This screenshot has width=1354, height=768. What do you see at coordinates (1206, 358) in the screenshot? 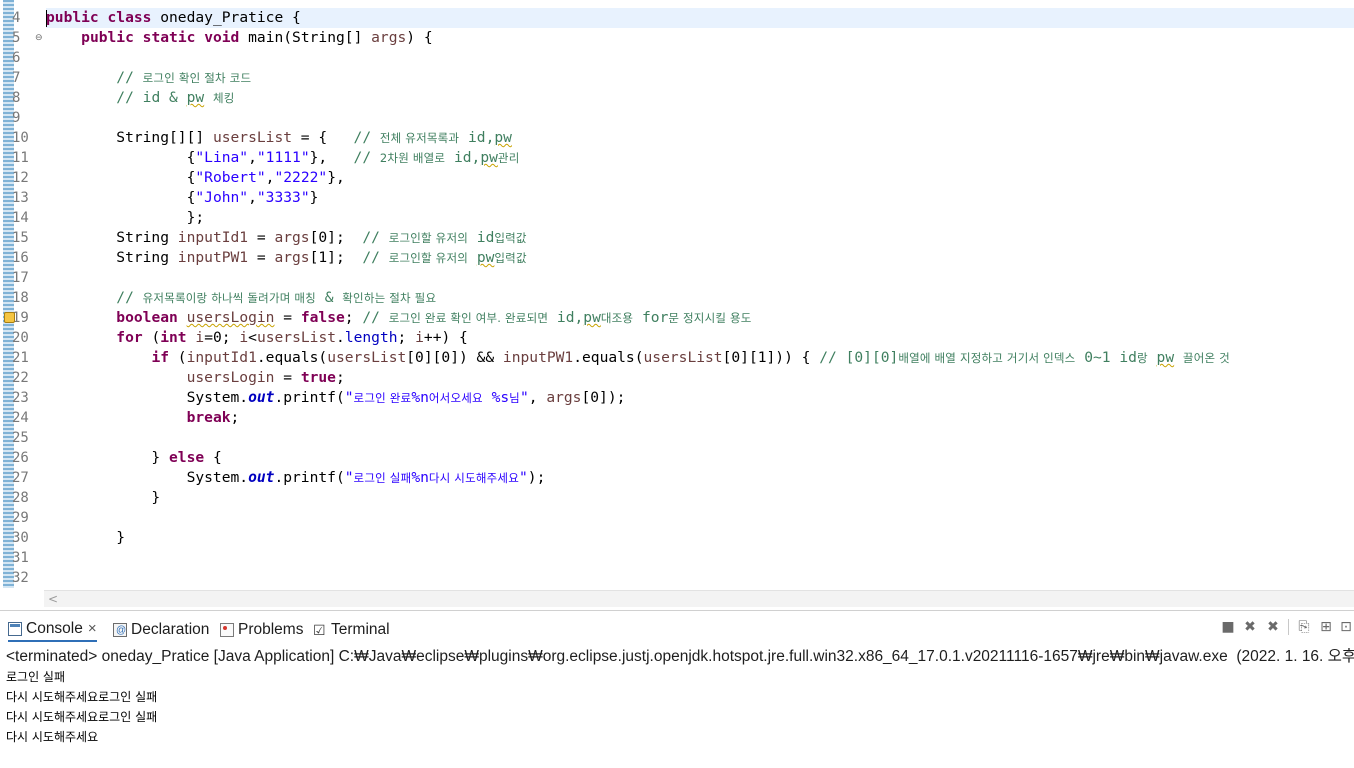
I see `code-token: 끌어온 것` at bounding box center [1206, 358].